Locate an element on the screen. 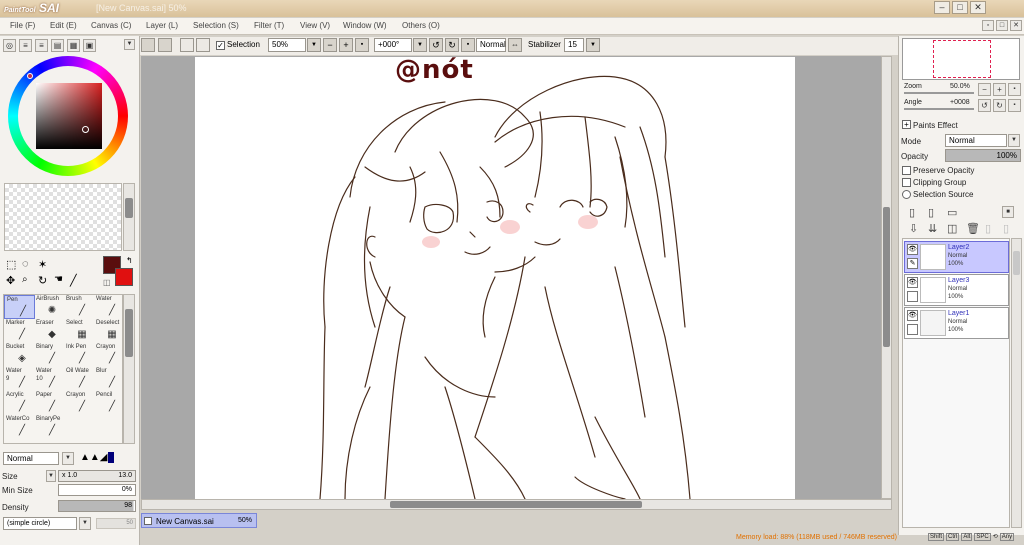 The height and width of the screenshot is (545, 1024). menu-layer: Layer (L) is located at coordinates (162, 25).